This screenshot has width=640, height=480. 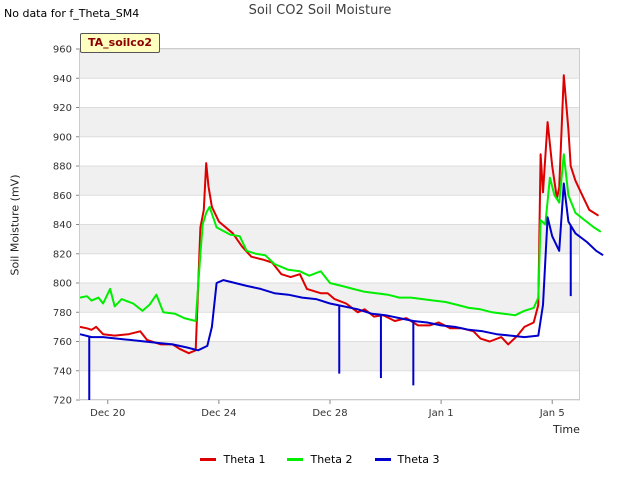 I want to click on y-tick-label: 960, so click(x=62, y=50).